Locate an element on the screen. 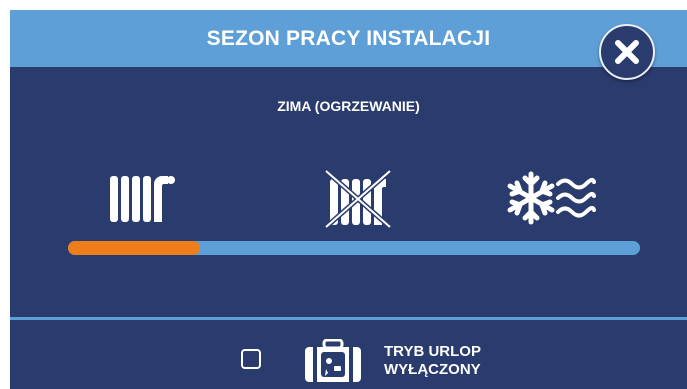 This screenshot has height=389, width=687. divider is located at coordinates (348, 318).